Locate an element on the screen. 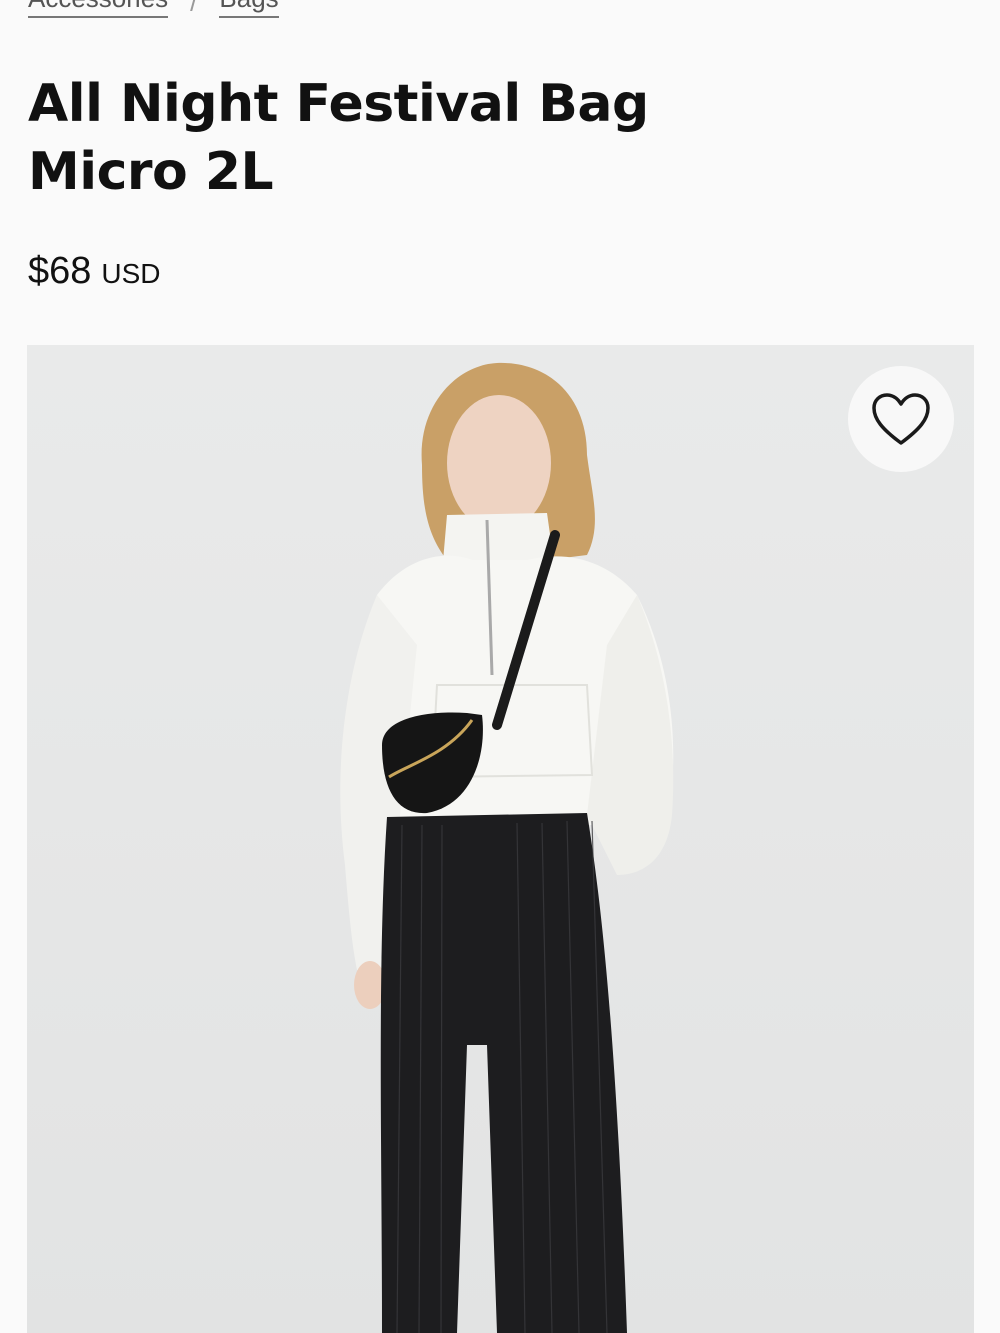 This screenshot has width=1000, height=1333. product-title-line1: All Night Festival Bag is located at coordinates (338, 104).